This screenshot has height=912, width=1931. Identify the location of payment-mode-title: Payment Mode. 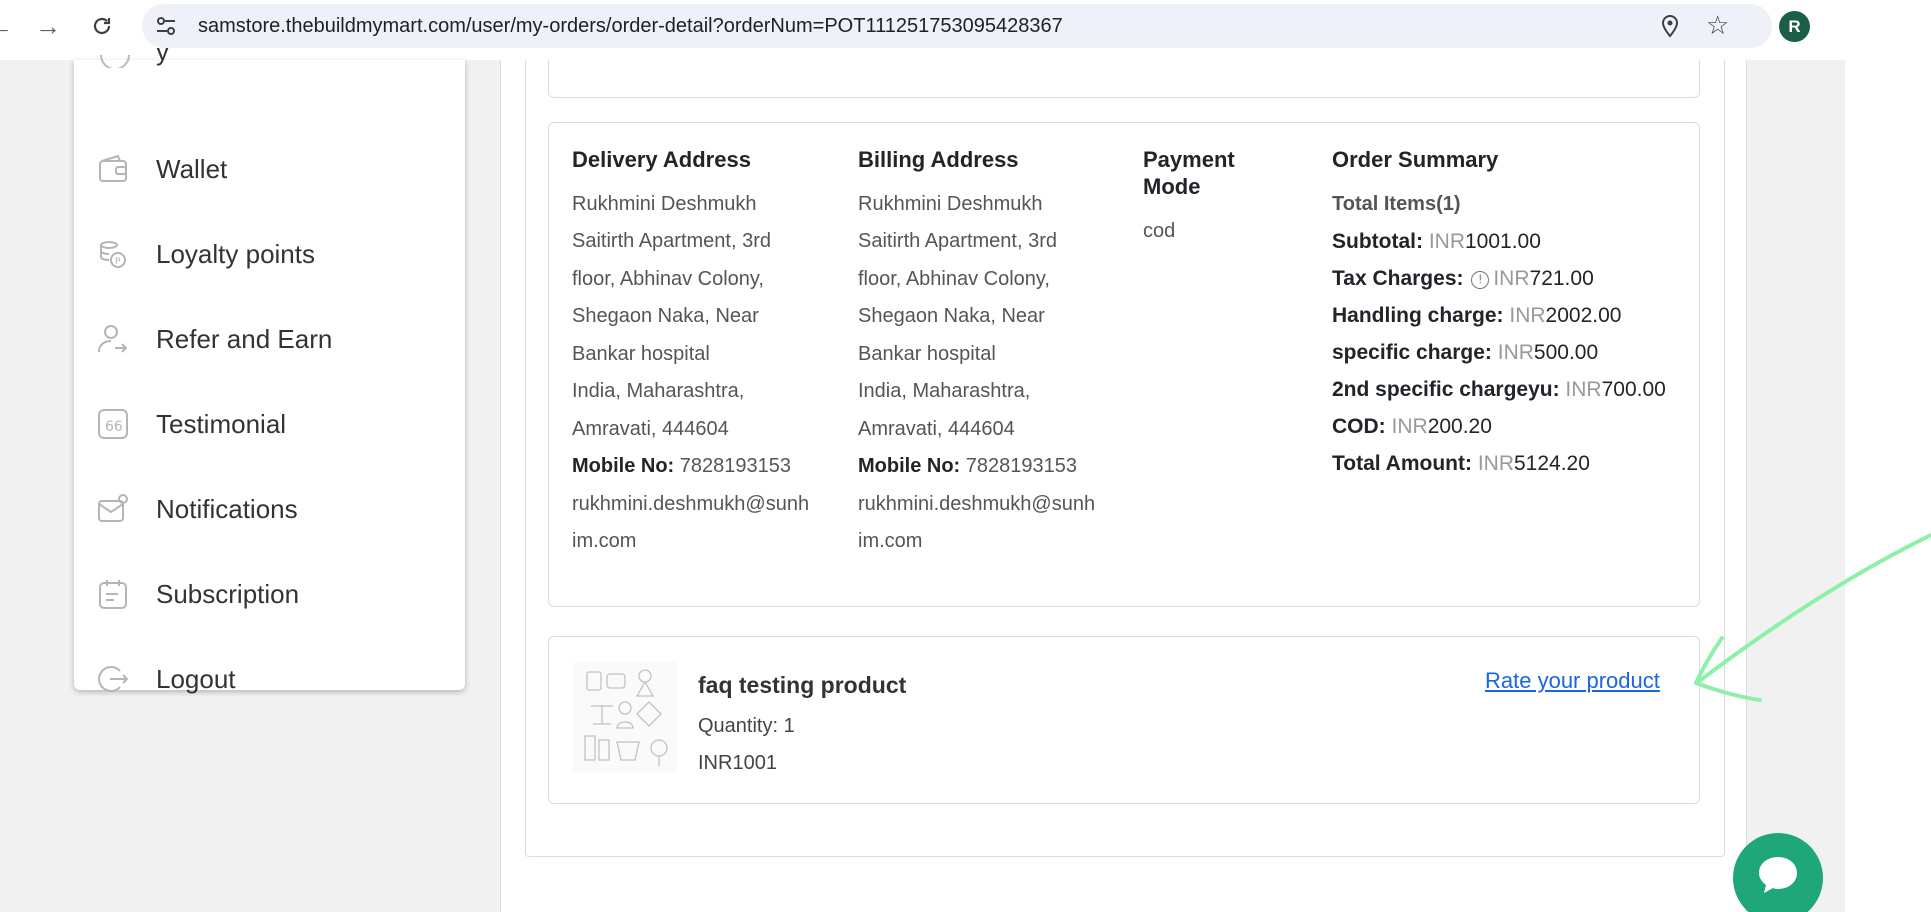
(1189, 173).